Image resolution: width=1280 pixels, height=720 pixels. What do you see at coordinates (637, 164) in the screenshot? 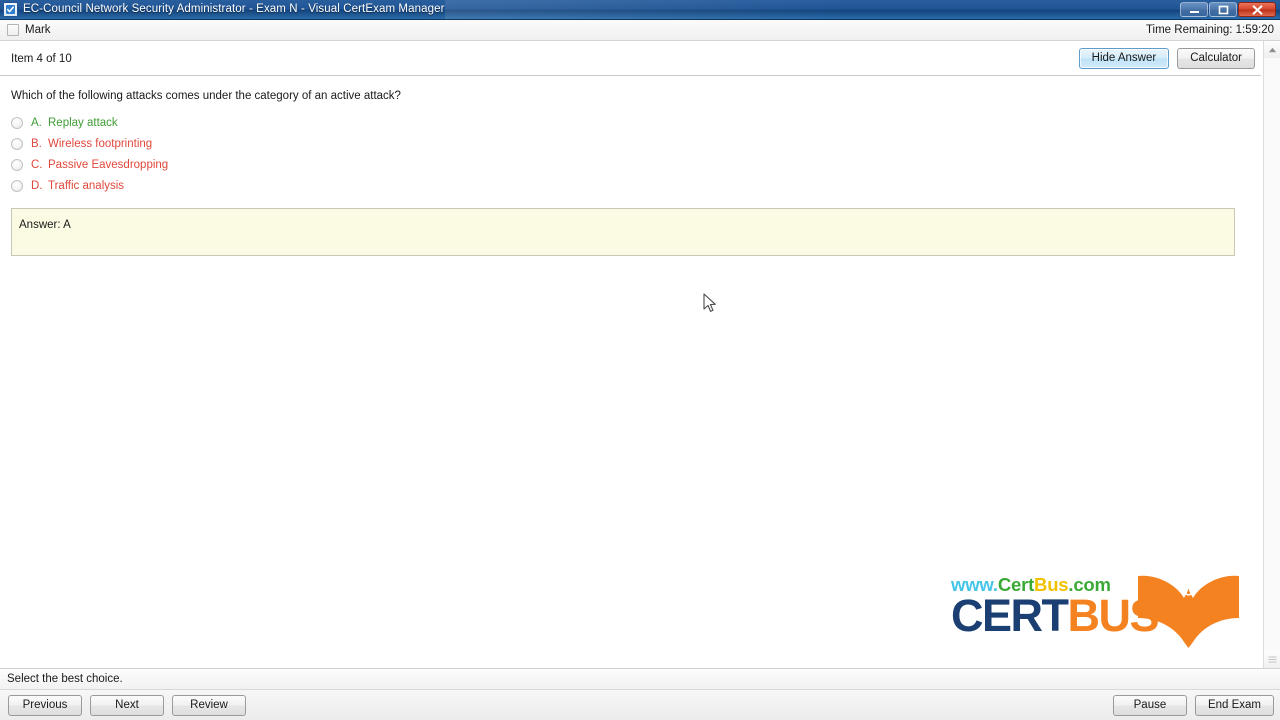
I see `option-c: C. Passive Eavesdropping` at bounding box center [637, 164].